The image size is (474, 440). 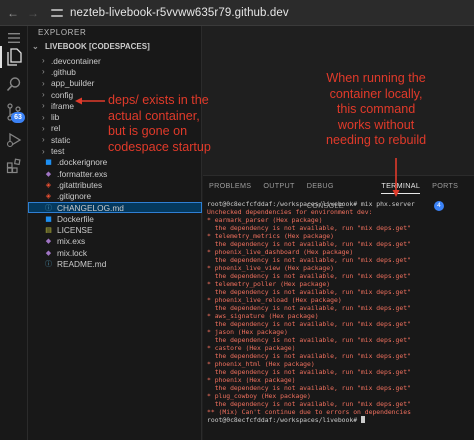 I want to click on terminal-cursor, so click(x=362, y=419).